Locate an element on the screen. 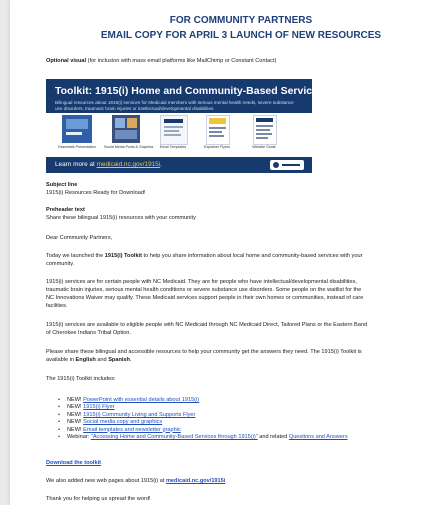  webinar-tag: Webinar: is located at coordinates (79, 437).